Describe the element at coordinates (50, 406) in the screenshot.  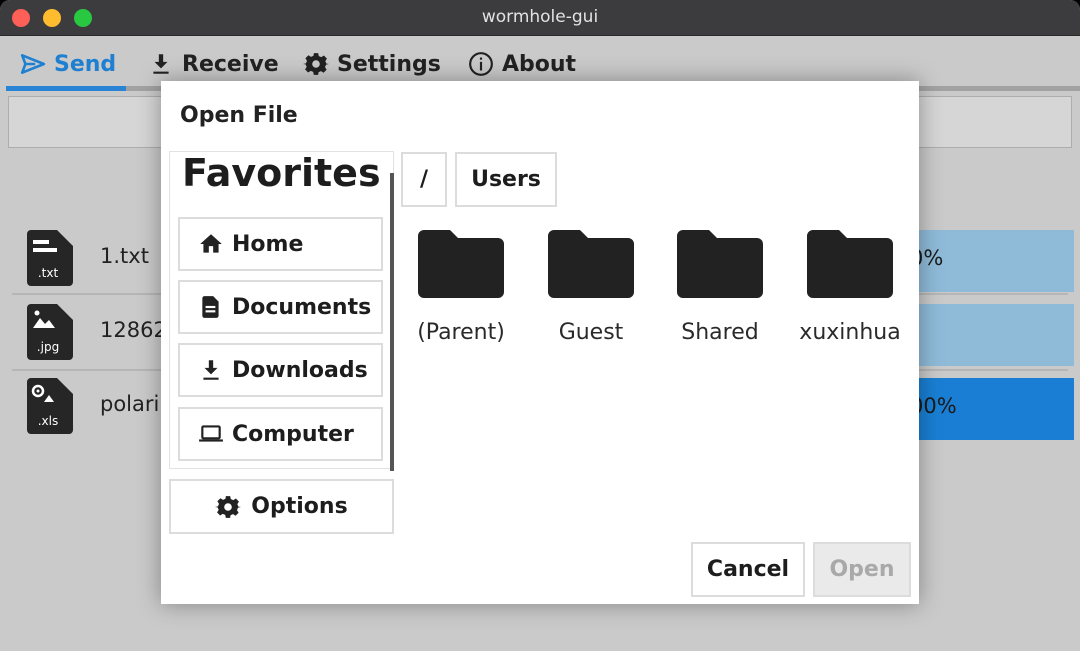
I see `spreadsheet-file-icon: .xls` at that location.